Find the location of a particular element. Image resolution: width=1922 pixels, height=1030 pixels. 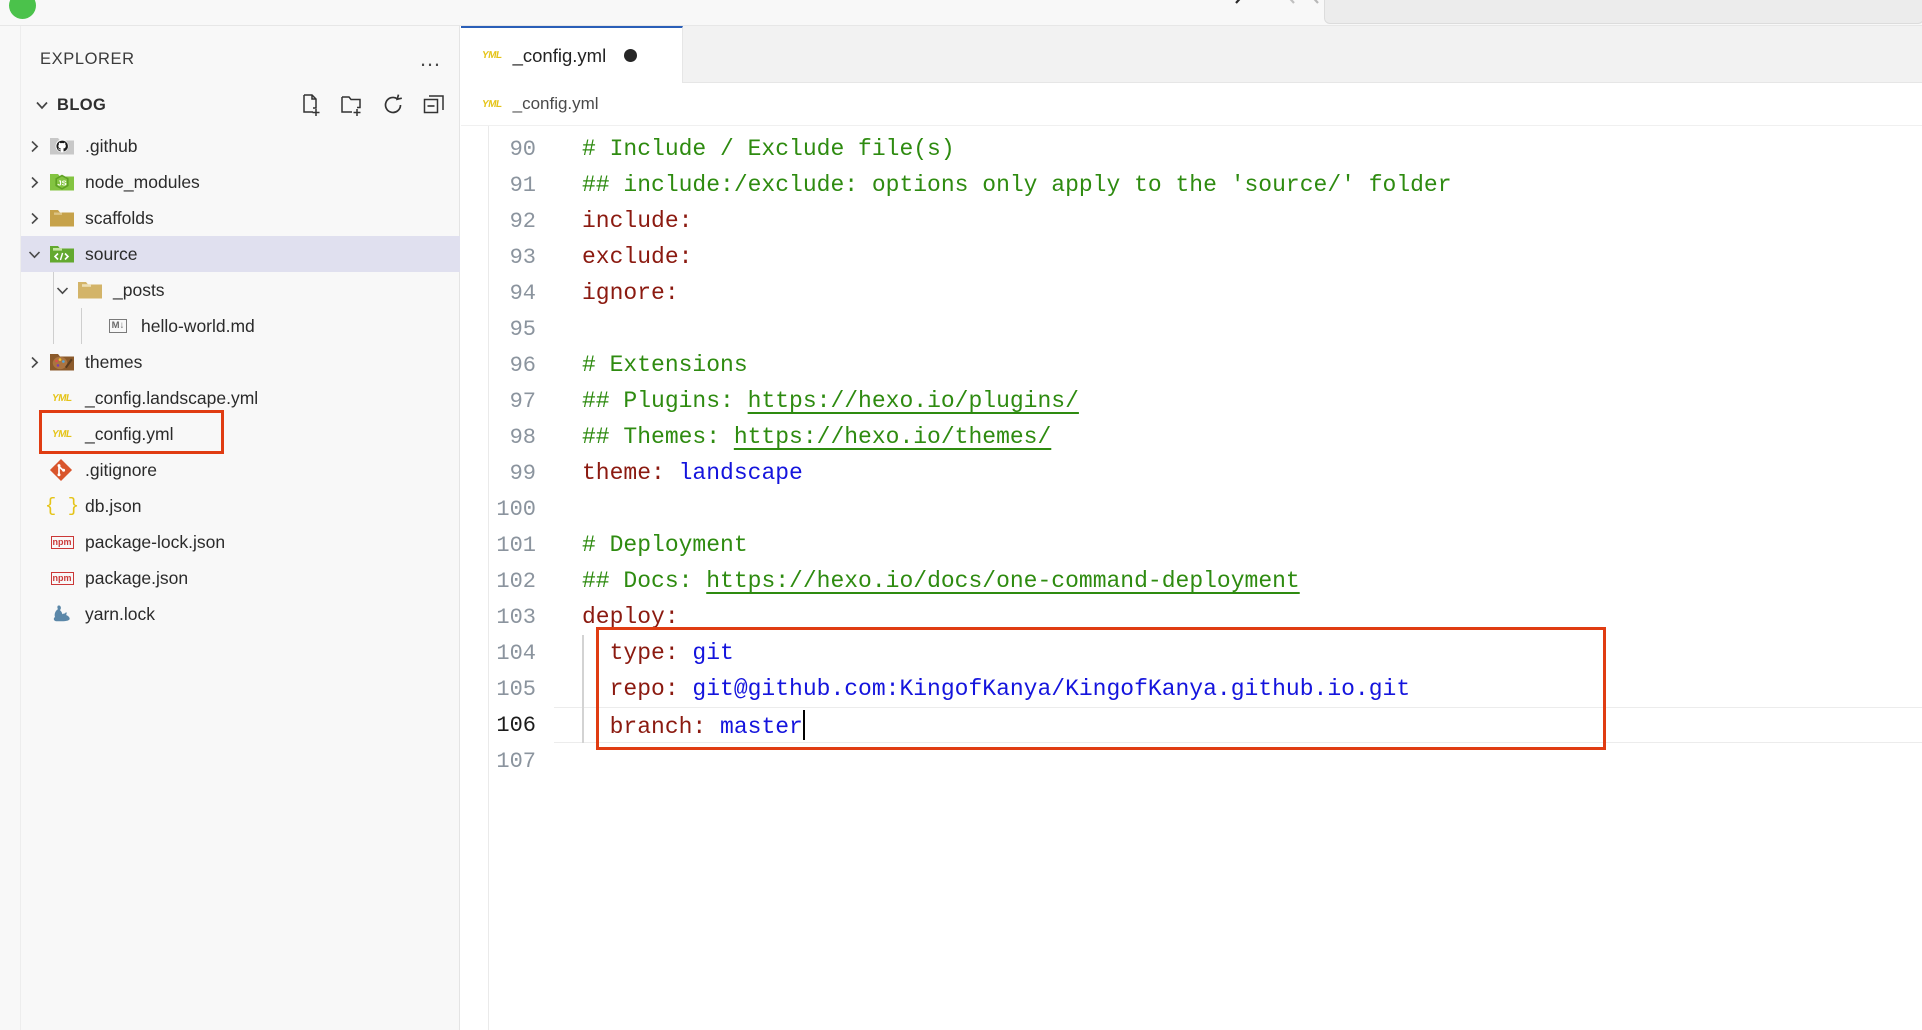

new-file-icon is located at coordinates (311, 105).